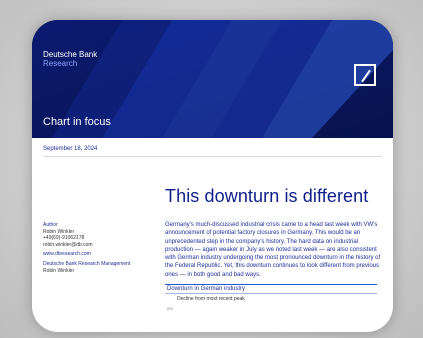 The image size is (423, 338). I want to click on chart-subtitle: Decline from most recent peak, so click(211, 299).